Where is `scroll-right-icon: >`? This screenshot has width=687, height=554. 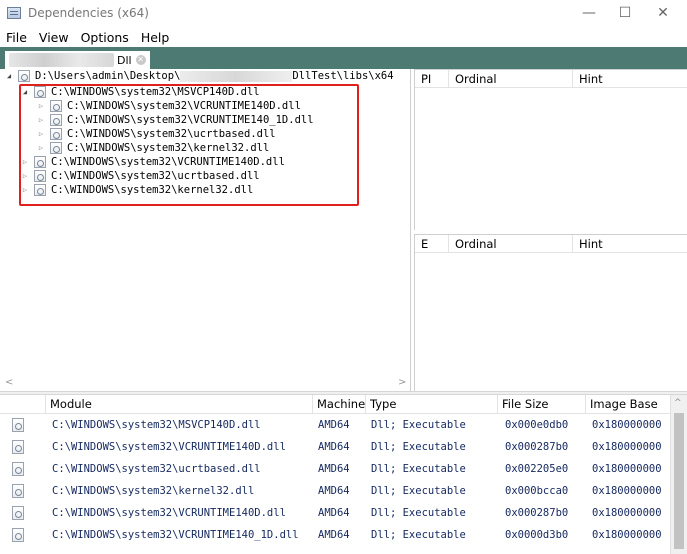
scroll-right-icon: > is located at coordinates (402, 382).